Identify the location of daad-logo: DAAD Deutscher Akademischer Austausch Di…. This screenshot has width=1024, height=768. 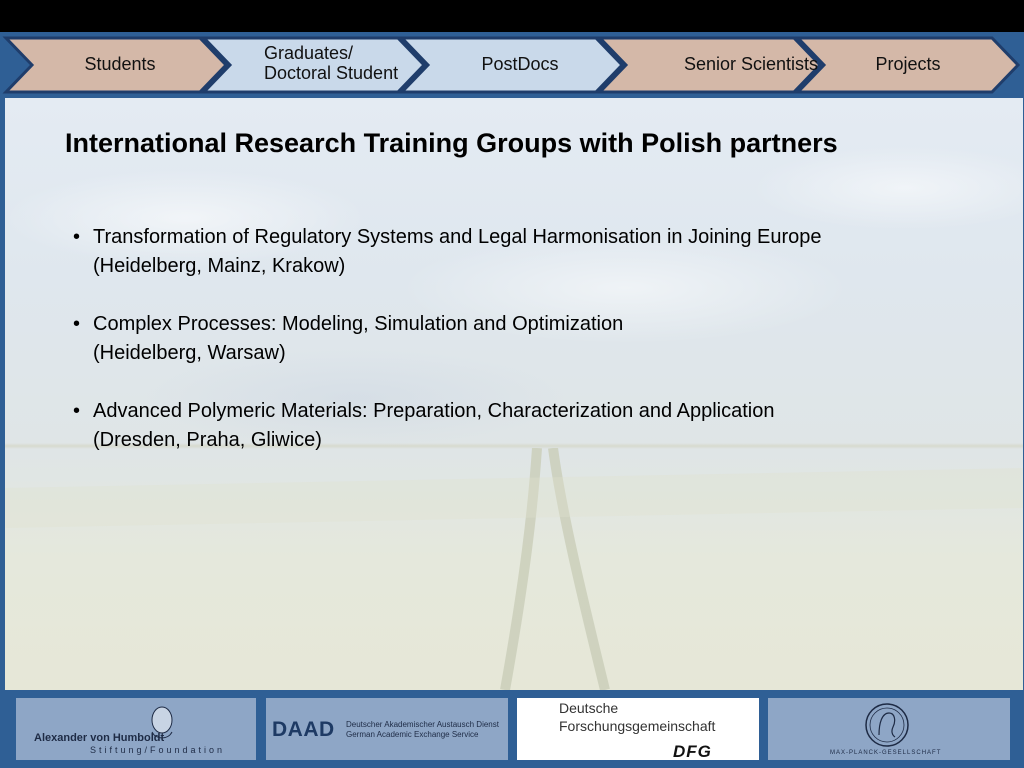
(387, 729).